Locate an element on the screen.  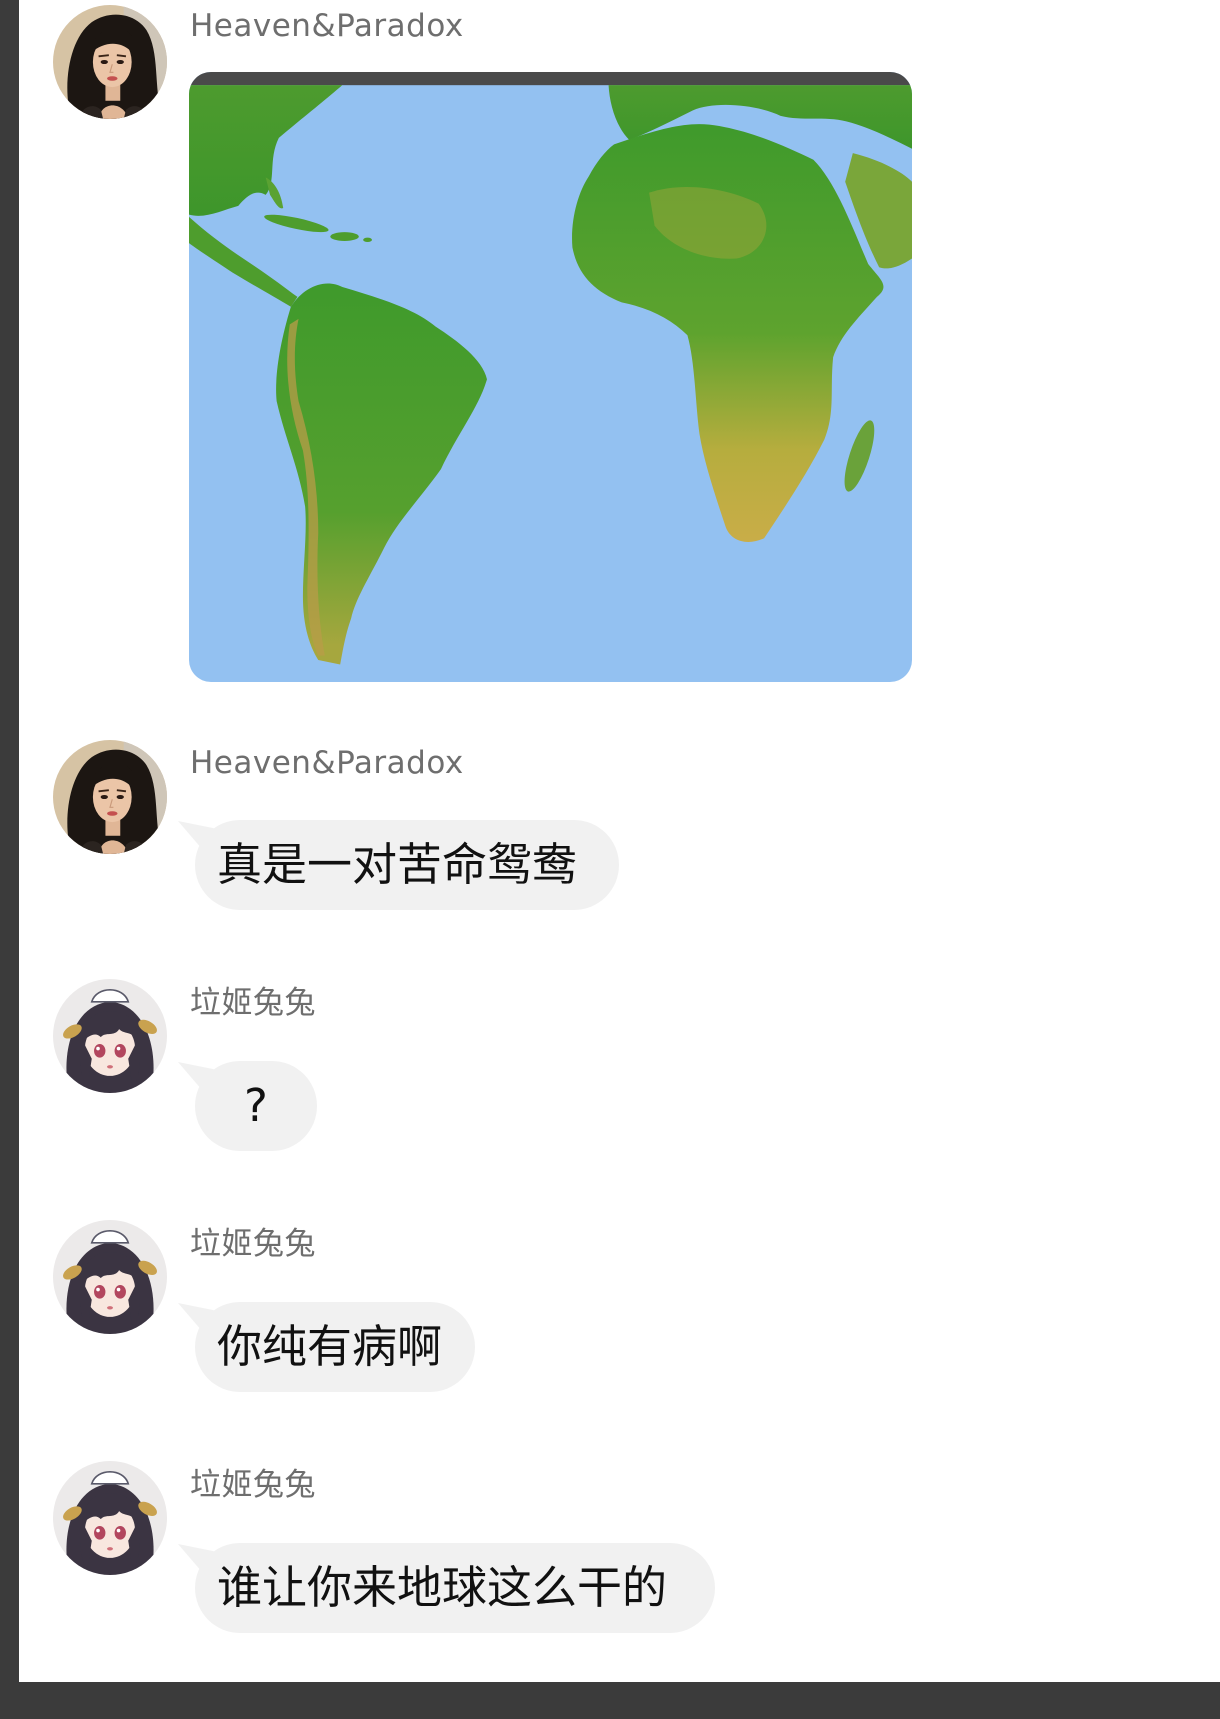
image-top-band is located at coordinates (550, 79).